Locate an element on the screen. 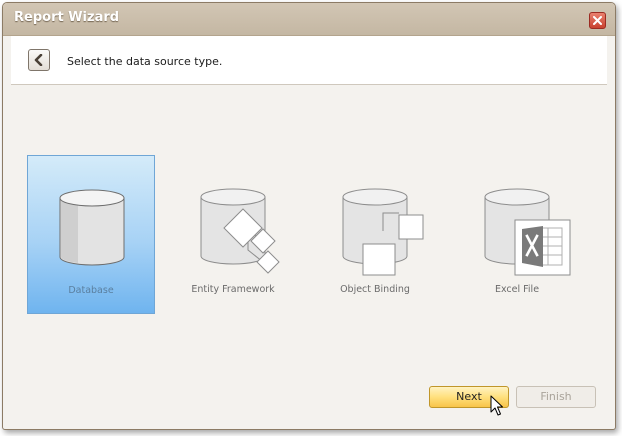 Image resolution: width=622 pixels, height=436 pixels. datasource-excel-file: Excel File is located at coordinates (517, 234).